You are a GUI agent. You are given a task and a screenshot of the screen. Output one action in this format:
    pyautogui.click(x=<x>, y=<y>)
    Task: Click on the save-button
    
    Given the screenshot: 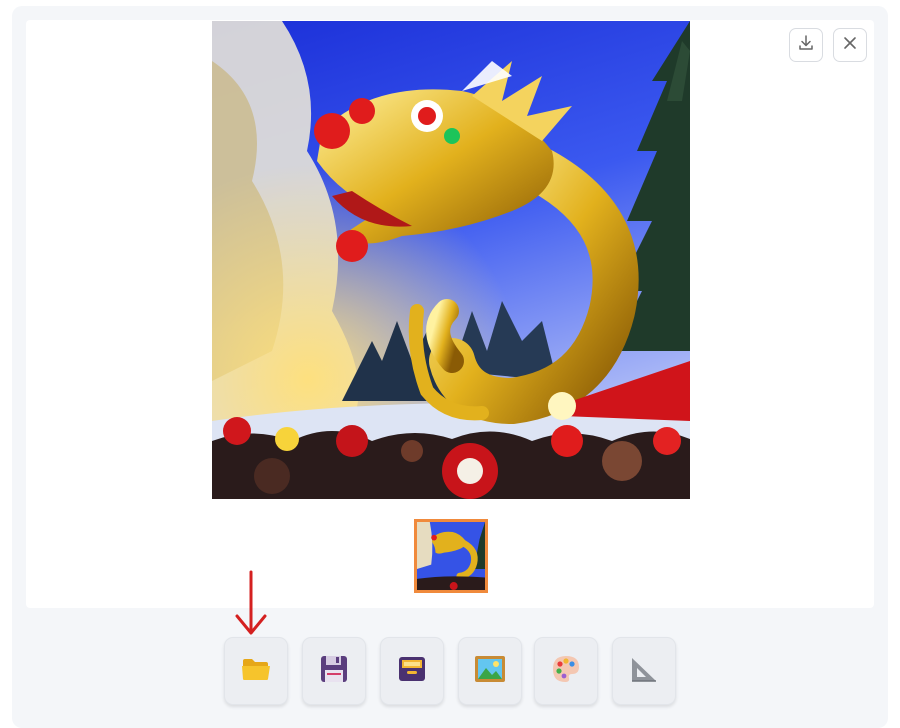 What is the action you would take?
    pyautogui.click(x=334, y=671)
    